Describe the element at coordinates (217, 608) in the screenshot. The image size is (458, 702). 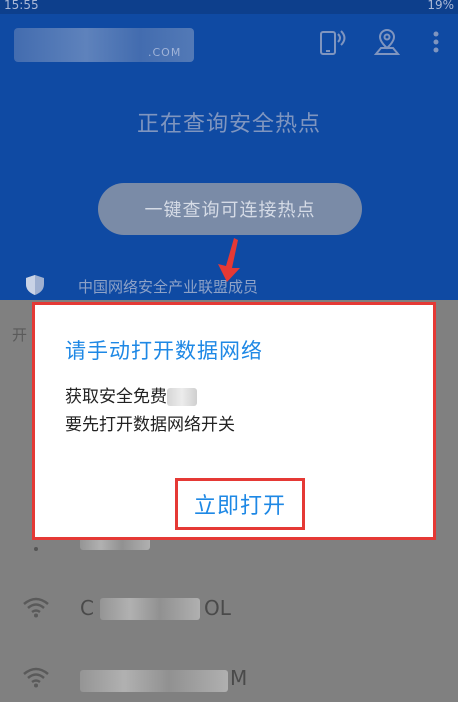
I see `ssid-suffix: OL` at that location.